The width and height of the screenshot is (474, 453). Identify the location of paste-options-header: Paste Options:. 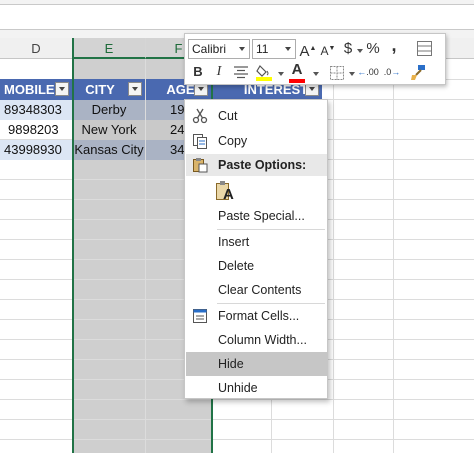
(256, 165).